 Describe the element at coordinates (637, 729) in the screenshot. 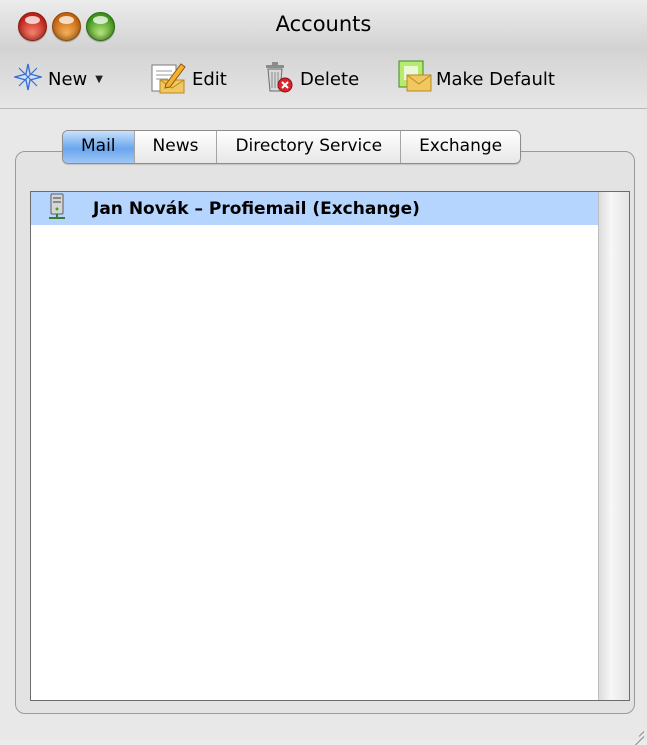

I see `resize-grip-icon` at that location.